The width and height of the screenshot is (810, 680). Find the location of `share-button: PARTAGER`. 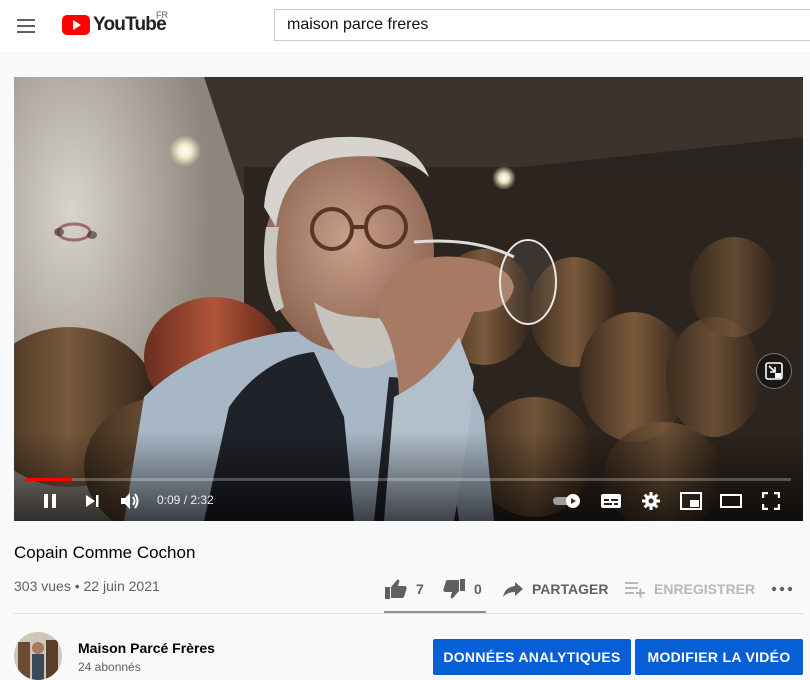

share-button: PARTAGER is located at coordinates (555, 589).